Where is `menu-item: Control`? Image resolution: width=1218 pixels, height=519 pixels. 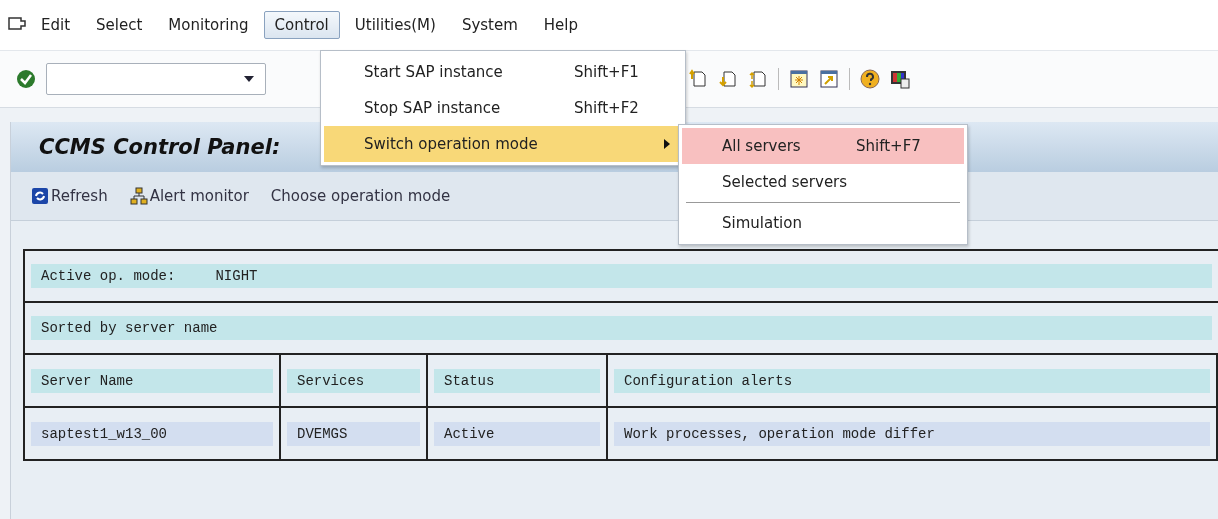
menu-item: Control is located at coordinates (301, 25).